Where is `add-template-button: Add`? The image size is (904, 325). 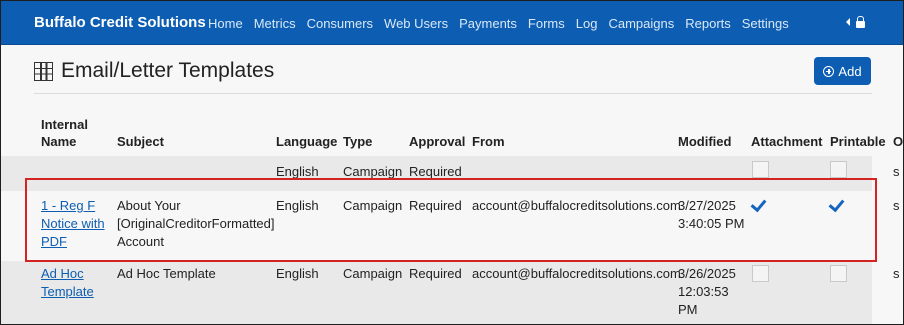
add-template-button: Add is located at coordinates (842, 71).